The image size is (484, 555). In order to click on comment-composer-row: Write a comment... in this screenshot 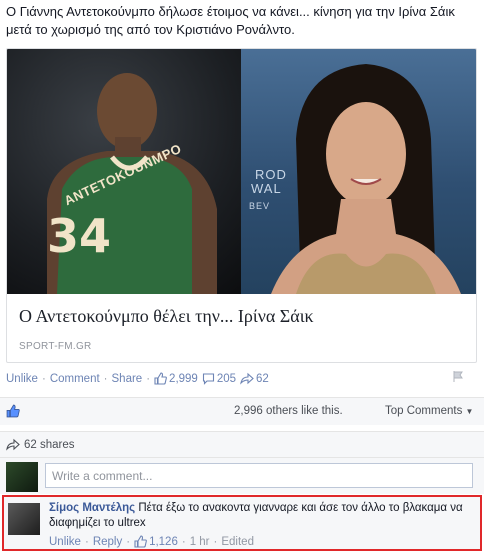, I will do `click(242, 475)`.